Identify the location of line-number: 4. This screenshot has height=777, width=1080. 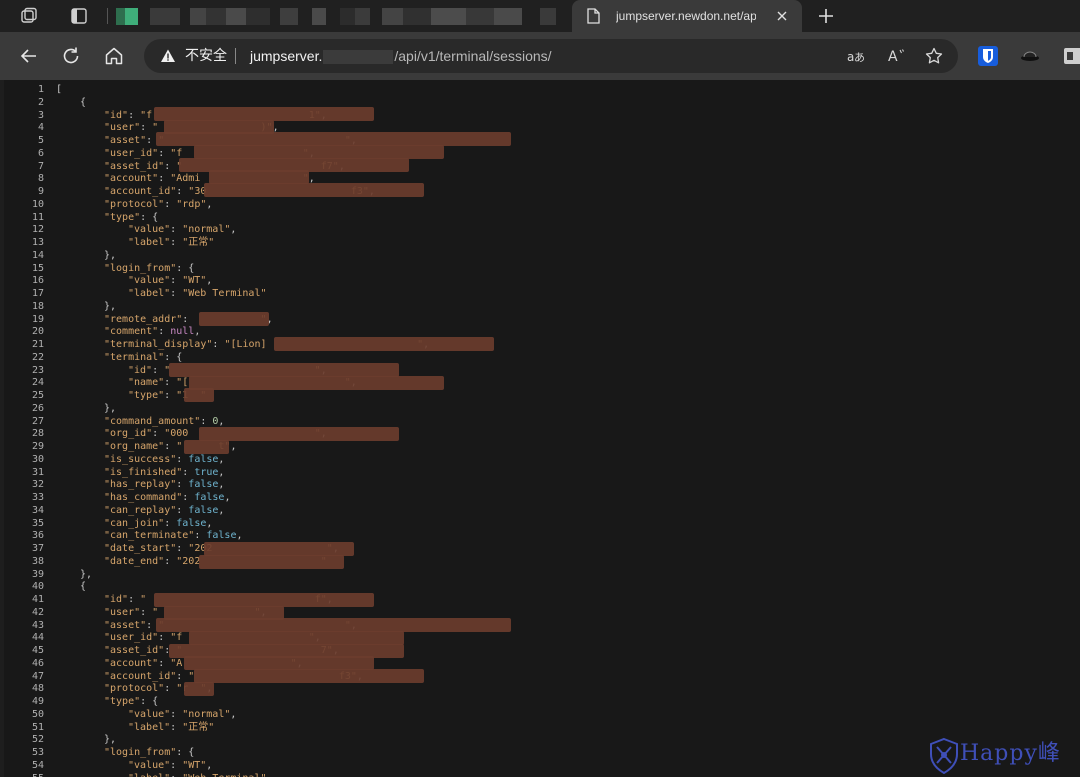
(40, 128).